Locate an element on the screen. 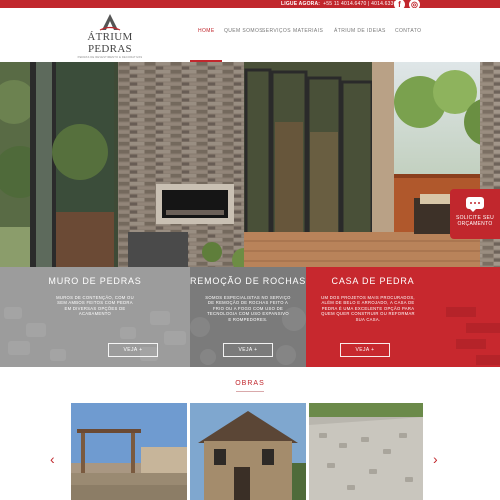  desc-line: ACABAMENTO is located at coordinates (95, 314).